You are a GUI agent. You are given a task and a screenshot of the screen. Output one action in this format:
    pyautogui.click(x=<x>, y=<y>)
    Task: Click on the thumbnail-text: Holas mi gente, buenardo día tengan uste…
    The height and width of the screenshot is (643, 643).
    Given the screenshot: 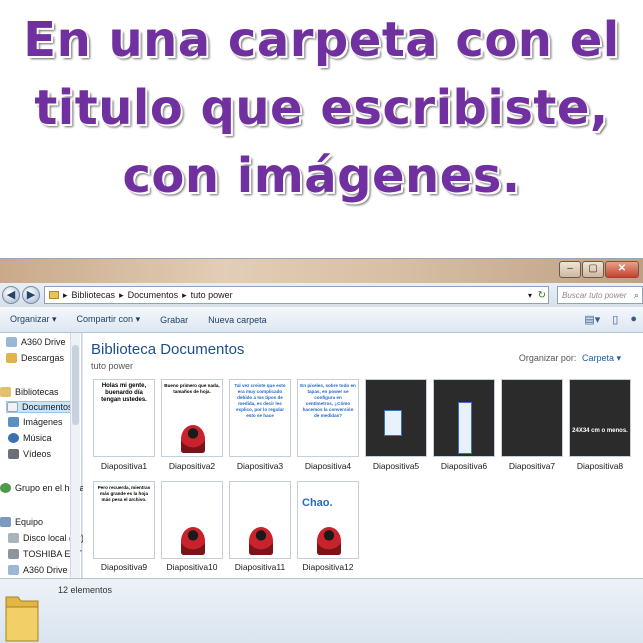 What is the action you would take?
    pyautogui.click(x=124, y=393)
    